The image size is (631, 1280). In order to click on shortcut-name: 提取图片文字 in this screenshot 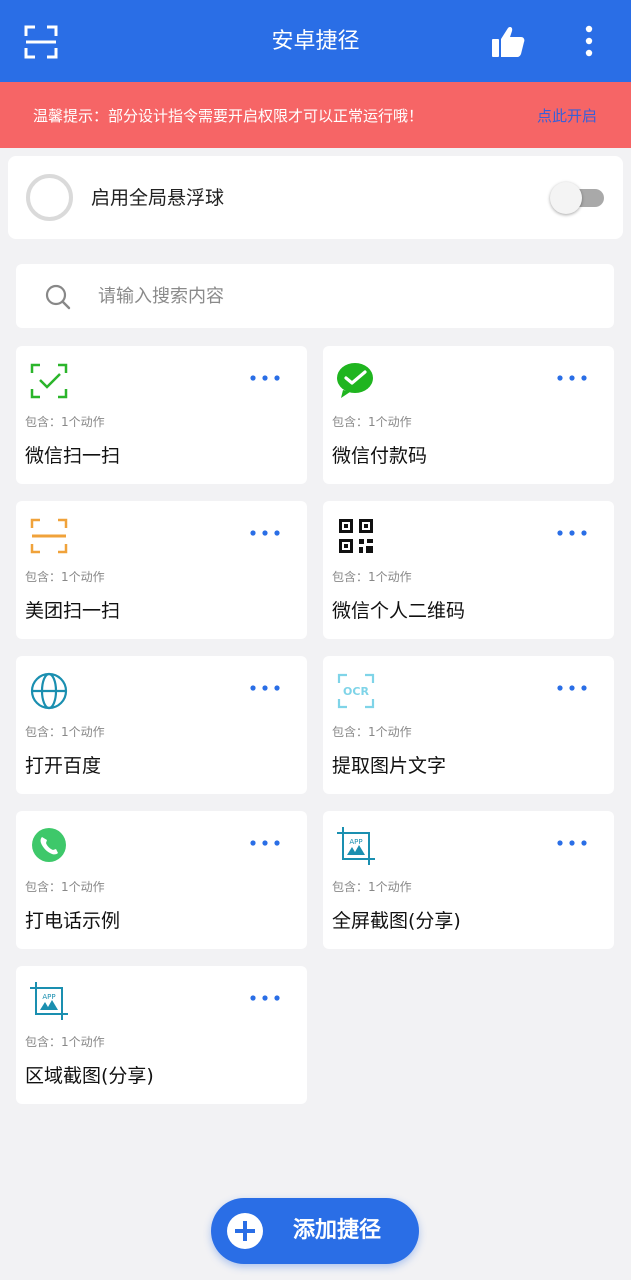, I will do `click(389, 766)`.